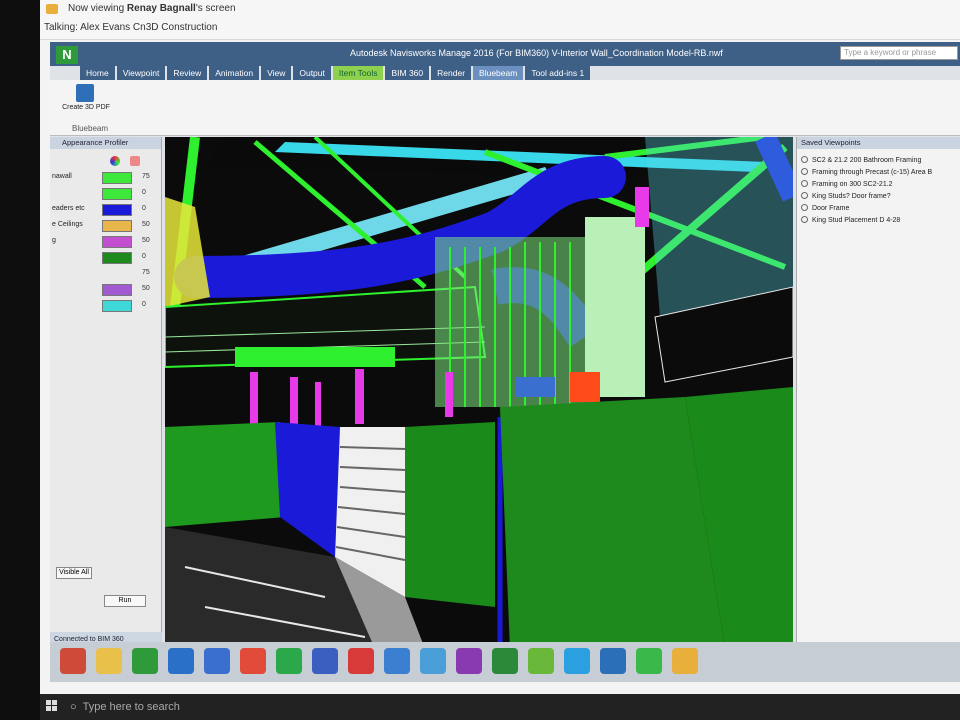 The width and height of the screenshot is (960, 720). What do you see at coordinates (73, 661) in the screenshot?
I see `chrome-task-icon` at bounding box center [73, 661].